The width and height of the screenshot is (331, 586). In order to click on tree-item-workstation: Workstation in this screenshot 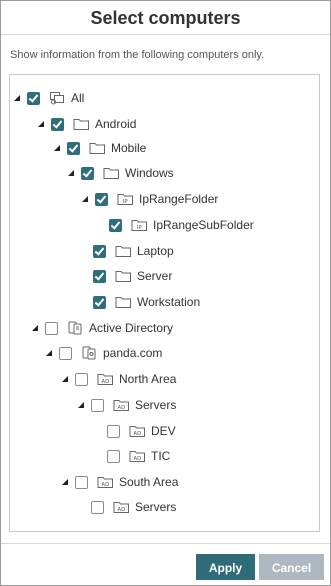, I will do `click(140, 302)`.